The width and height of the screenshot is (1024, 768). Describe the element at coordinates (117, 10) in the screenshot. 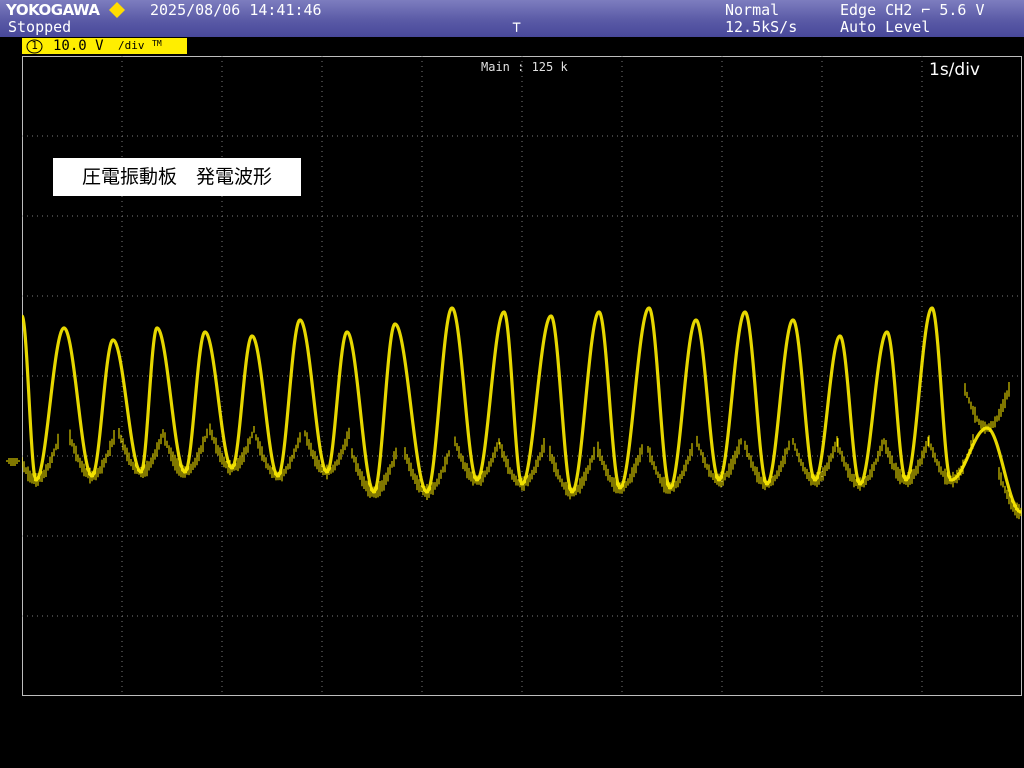

I see `brand-diamond-icon` at that location.